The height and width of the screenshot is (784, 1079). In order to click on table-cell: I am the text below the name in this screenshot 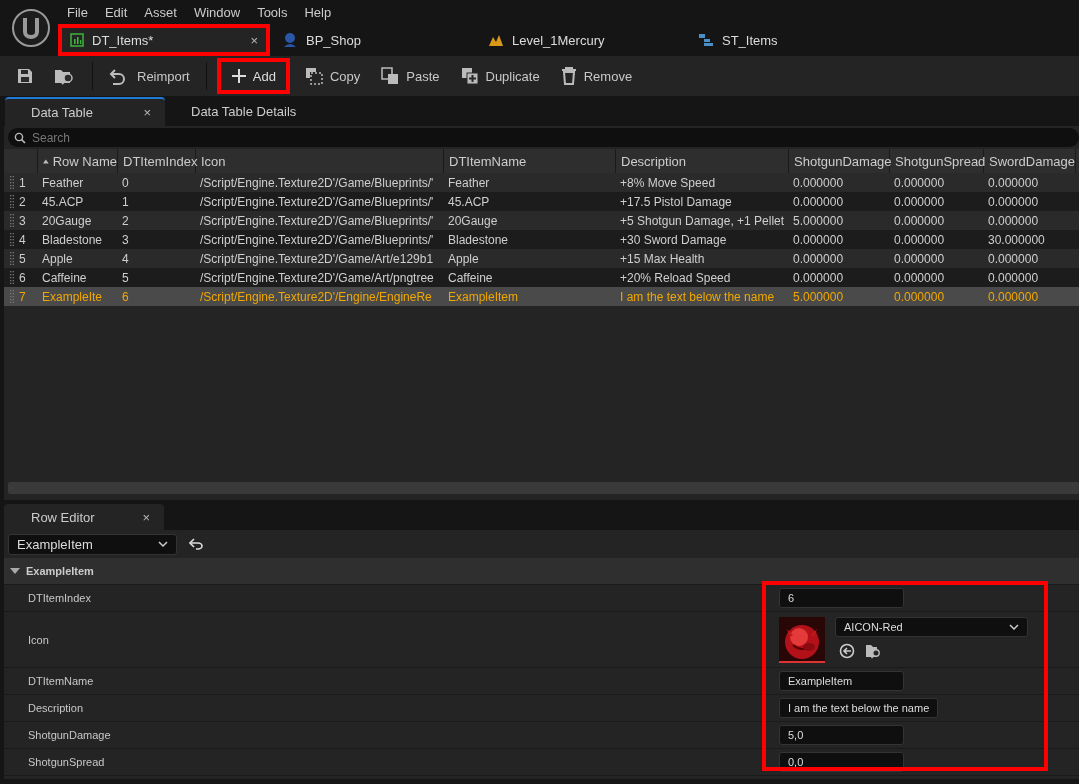, I will do `click(697, 296)`.